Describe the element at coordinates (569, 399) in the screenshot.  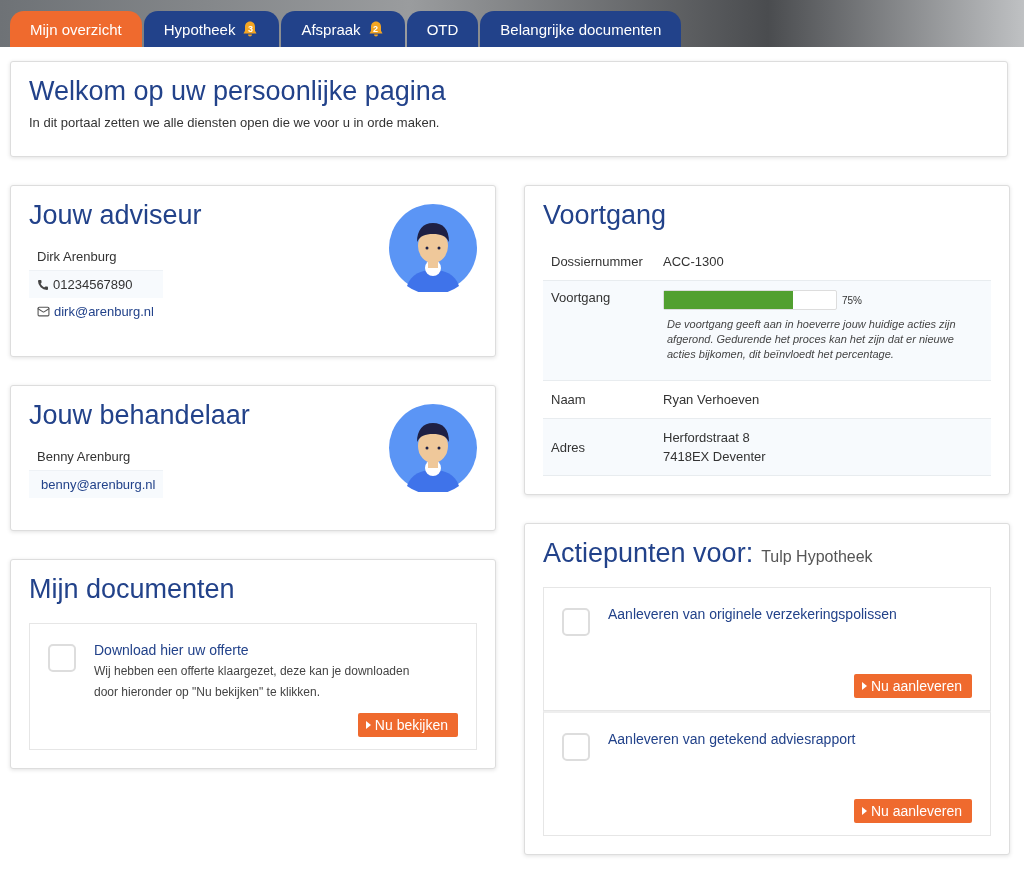
I see `row-label: Naam` at that location.